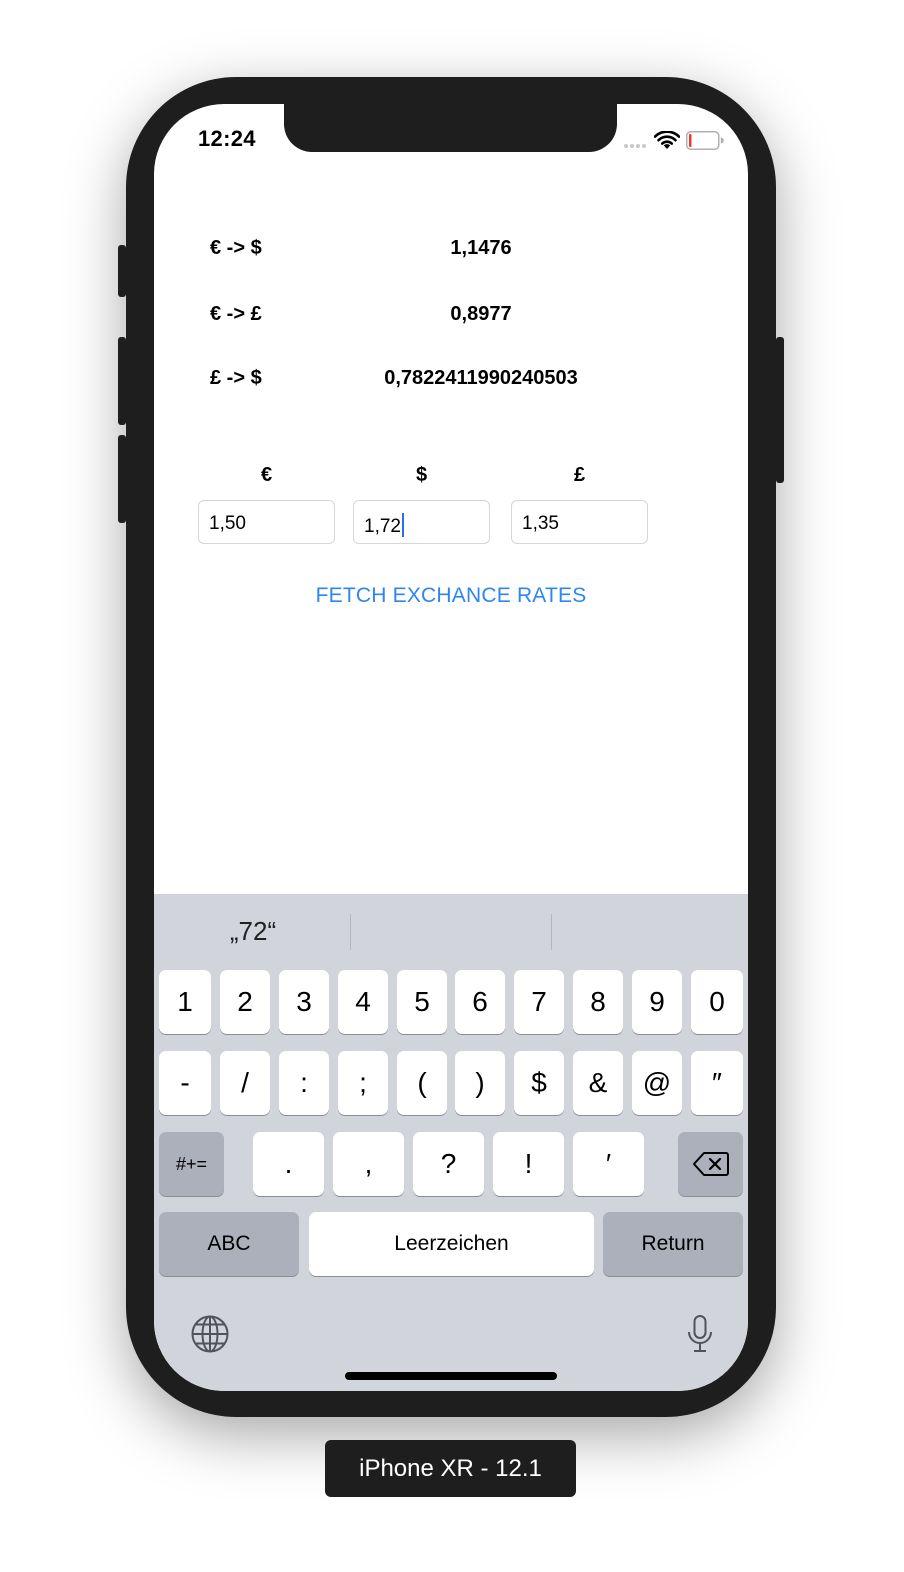 This screenshot has height=1572, width=904. Describe the element at coordinates (481, 248) in the screenshot. I see `rate-value-eur-usd: 1,1476` at that location.